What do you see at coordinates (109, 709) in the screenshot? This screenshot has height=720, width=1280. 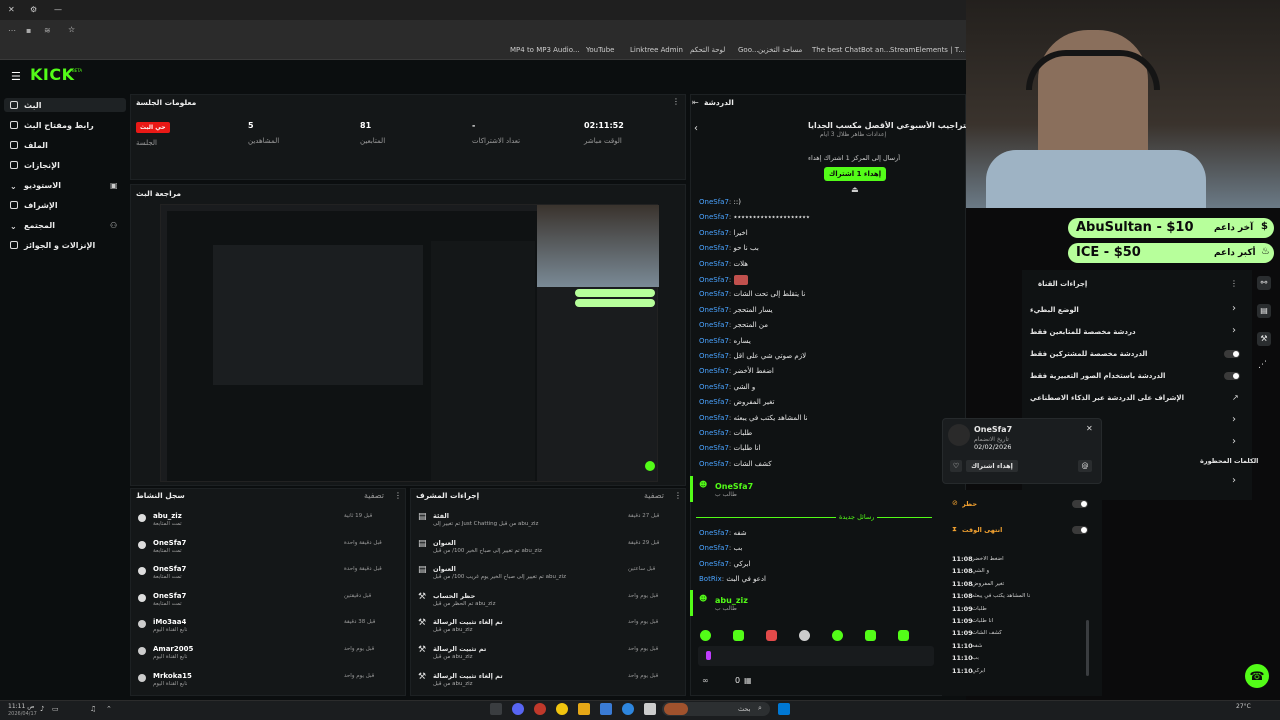 I see `chevron-up-icon: ⌃` at bounding box center [109, 709].